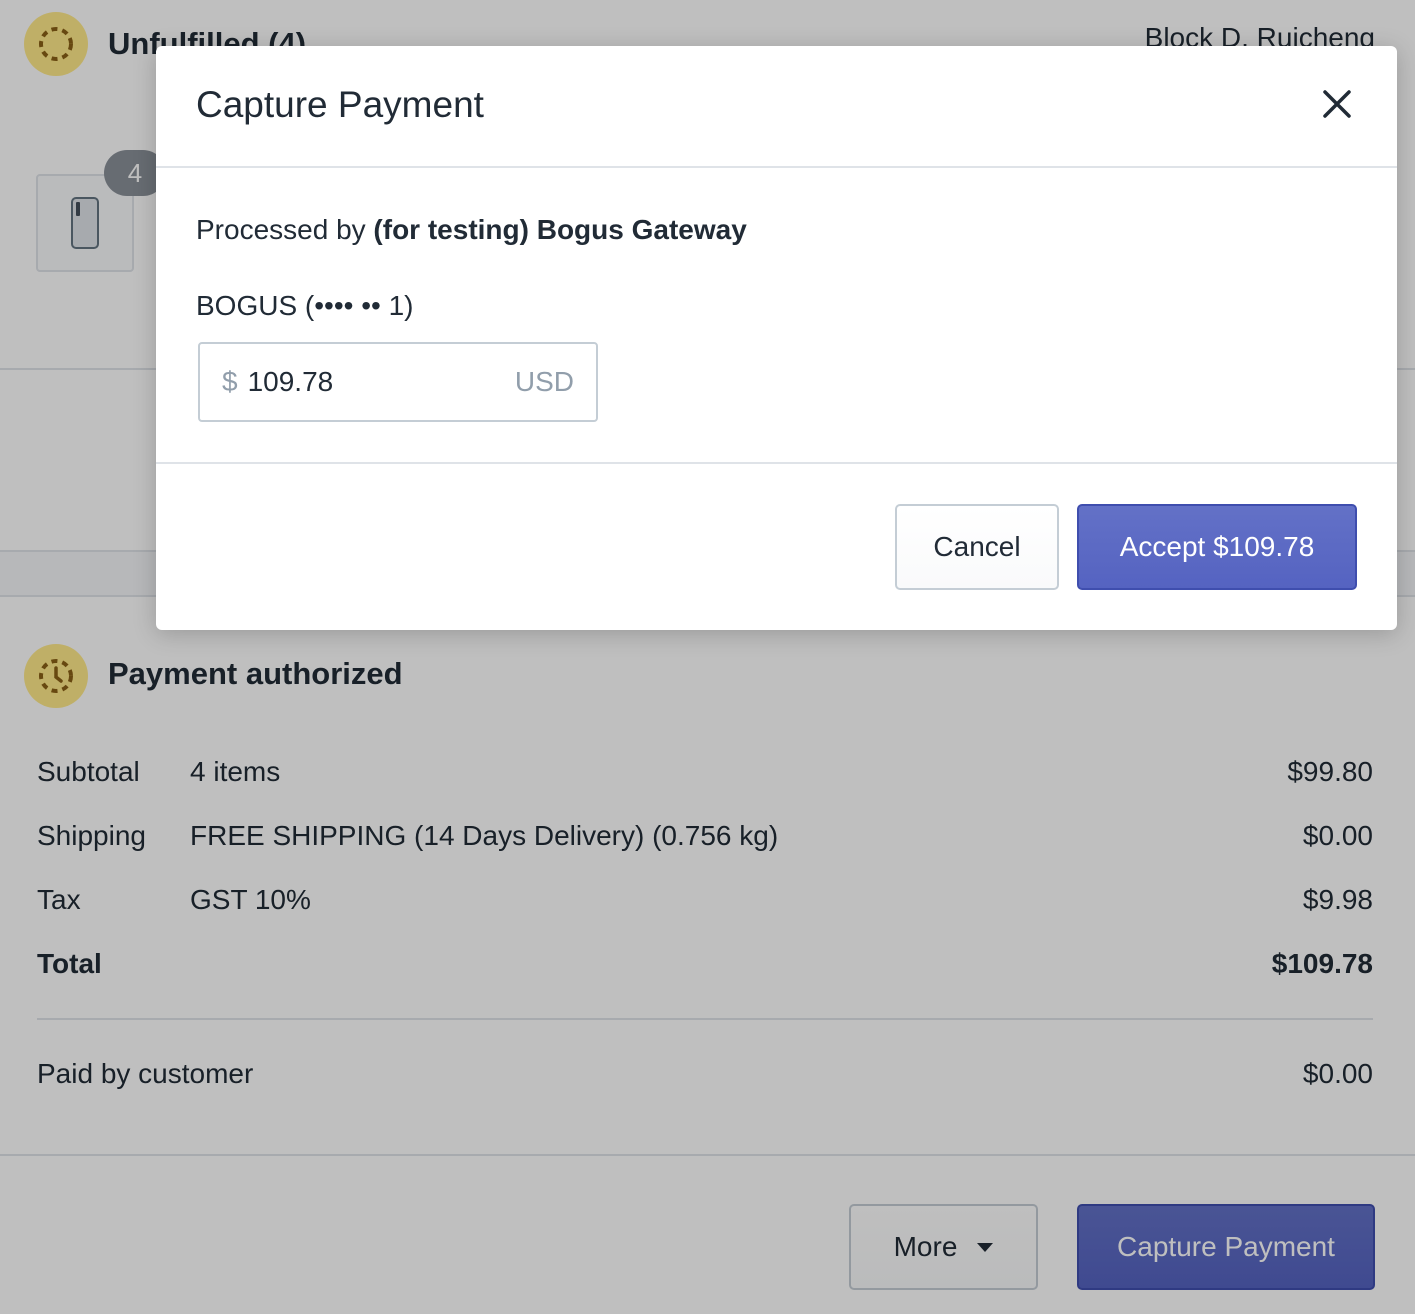 Image resolution: width=1415 pixels, height=1314 pixels. What do you see at coordinates (776, 463) in the screenshot?
I see `modal-footer-divider` at bounding box center [776, 463].